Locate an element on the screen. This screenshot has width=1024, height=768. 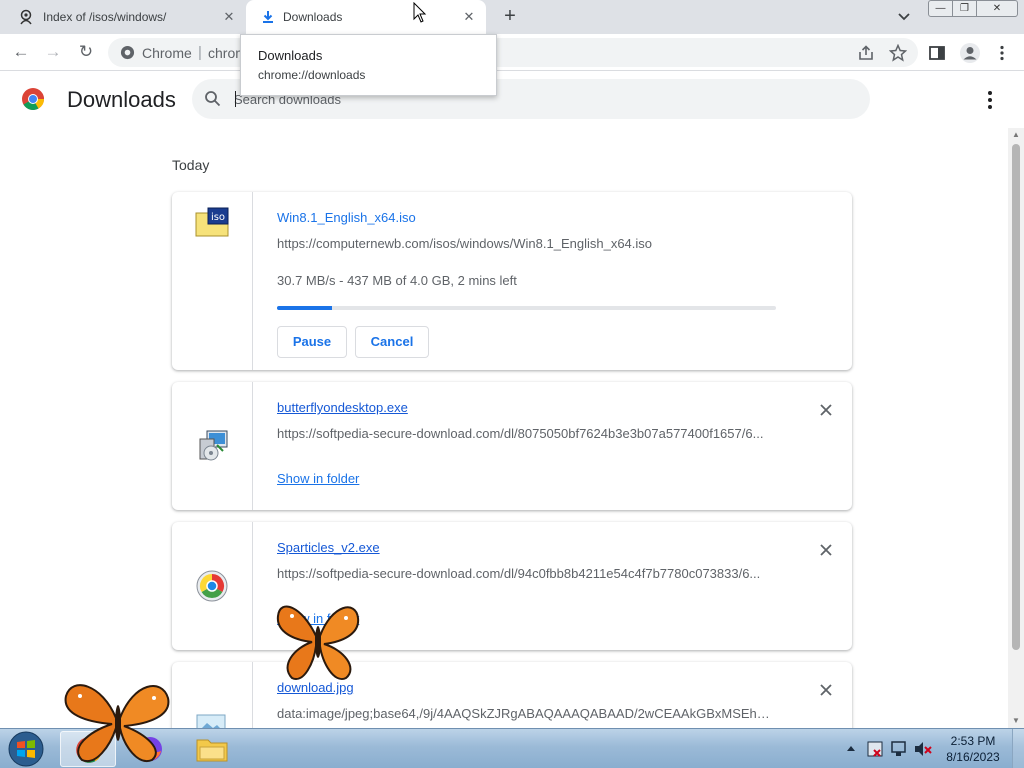
chrome-logo-icon is located at coordinates (33, 99).